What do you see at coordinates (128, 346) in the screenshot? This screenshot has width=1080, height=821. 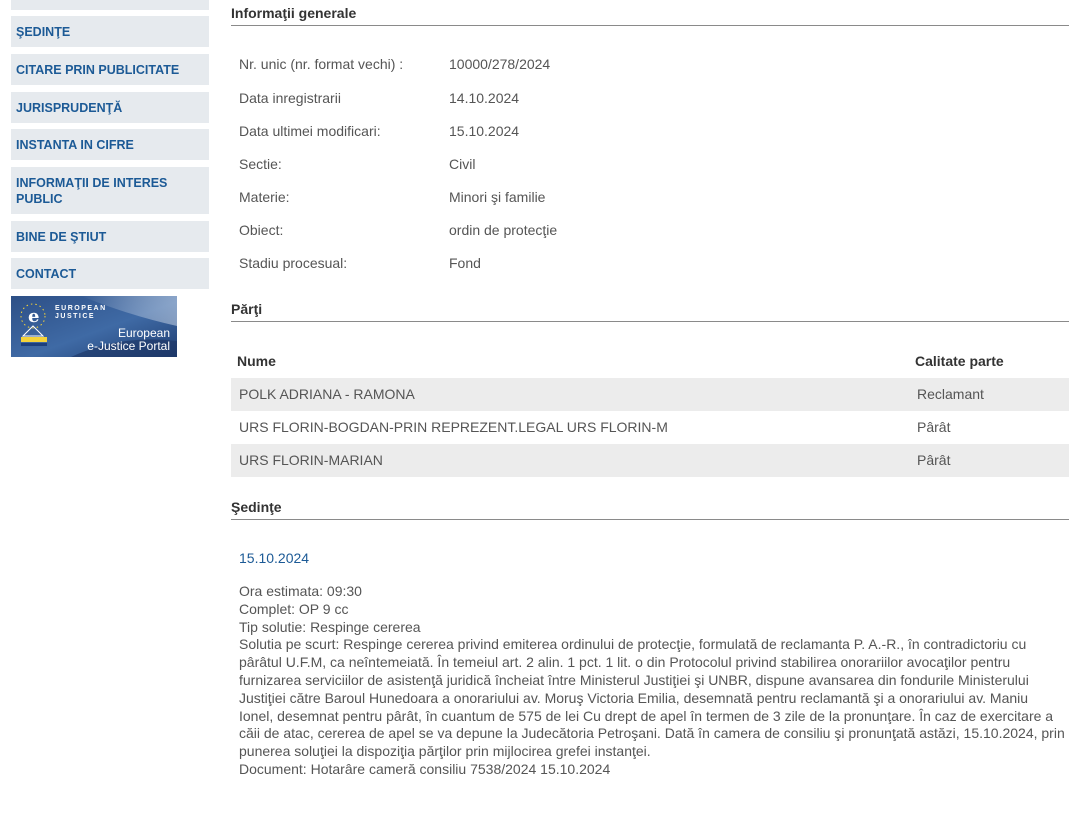 I see `banner-line-2: e-Justice Portal` at bounding box center [128, 346].